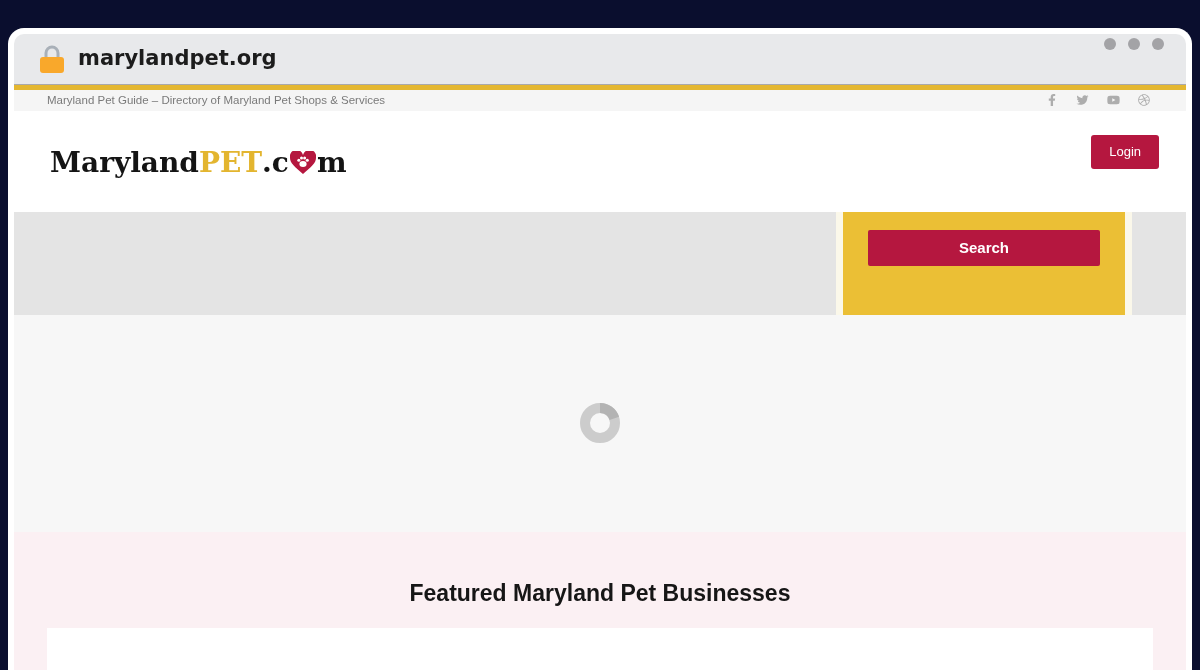  I want to click on site-logo: MarylandPET.c m, so click(198, 163).